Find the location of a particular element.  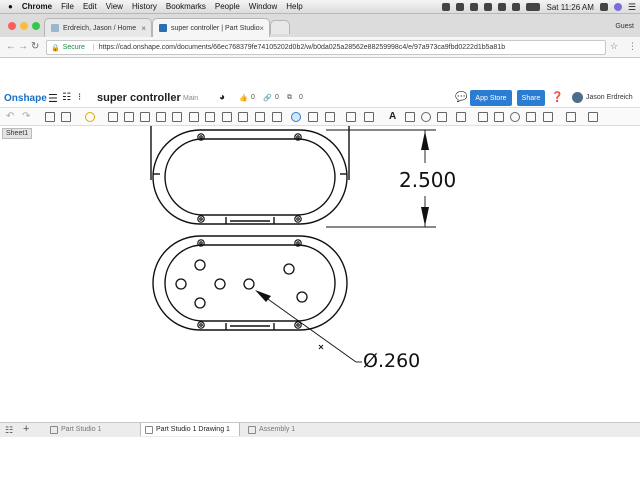

reload-icon: ↻ is located at coordinates (35, 46).